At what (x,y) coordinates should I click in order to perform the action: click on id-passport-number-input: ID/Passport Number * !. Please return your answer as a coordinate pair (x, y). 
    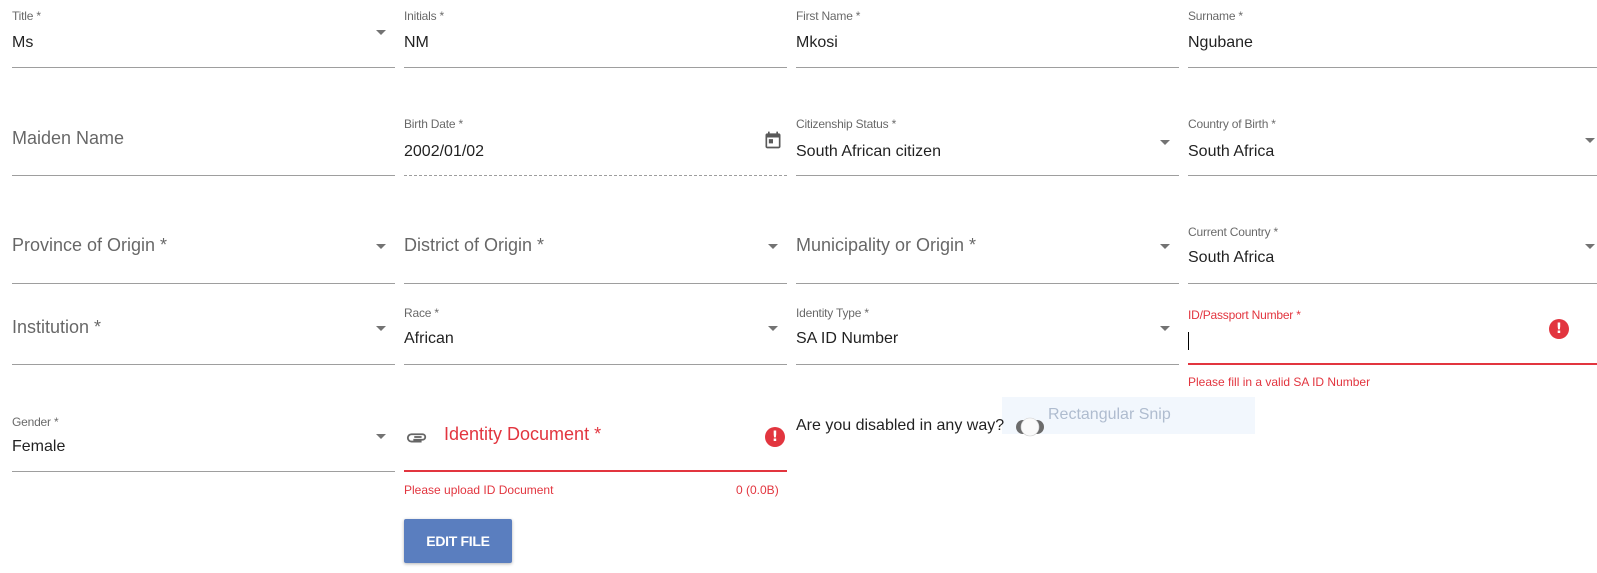
    Looking at the image, I should click on (1392, 335).